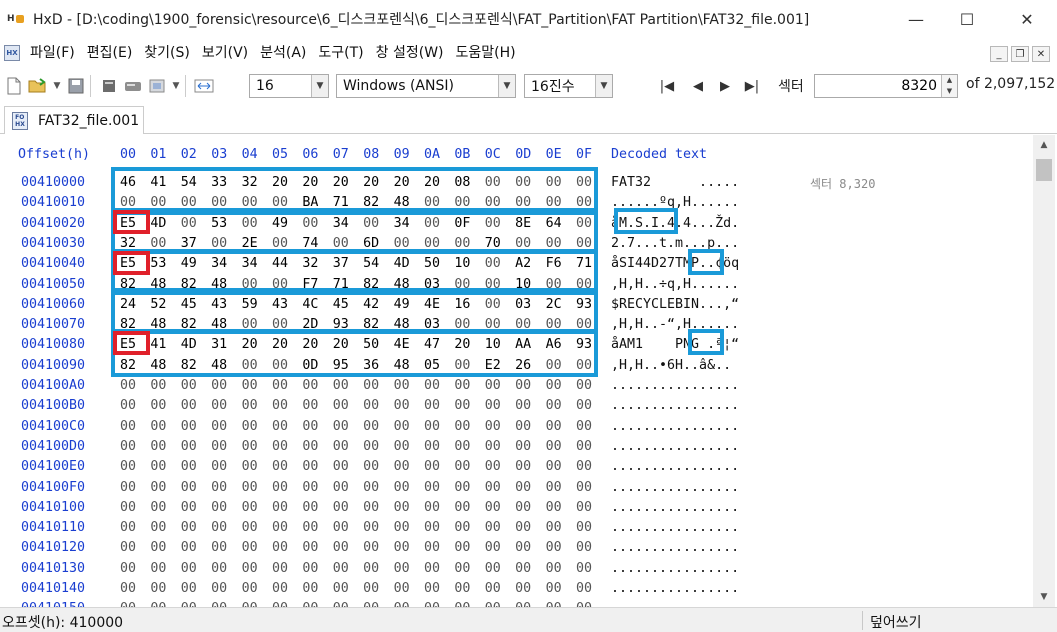 This screenshot has width=1057, height=632. What do you see at coordinates (568, 86) in the screenshot?
I see `offset-base-select: 16진수 ▼` at bounding box center [568, 86].